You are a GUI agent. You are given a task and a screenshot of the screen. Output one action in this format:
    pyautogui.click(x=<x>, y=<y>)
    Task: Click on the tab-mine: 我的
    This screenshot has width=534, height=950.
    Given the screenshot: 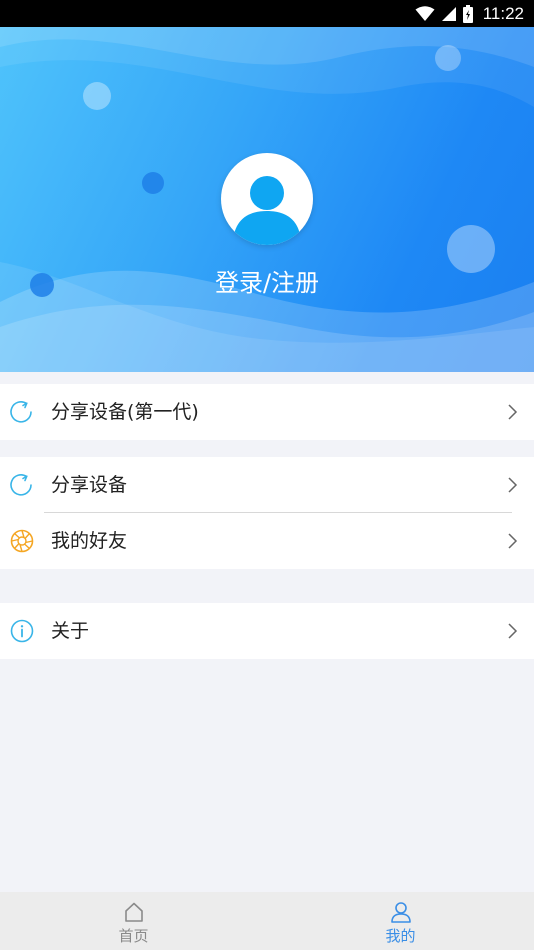 What is the action you would take?
    pyautogui.click(x=400, y=921)
    